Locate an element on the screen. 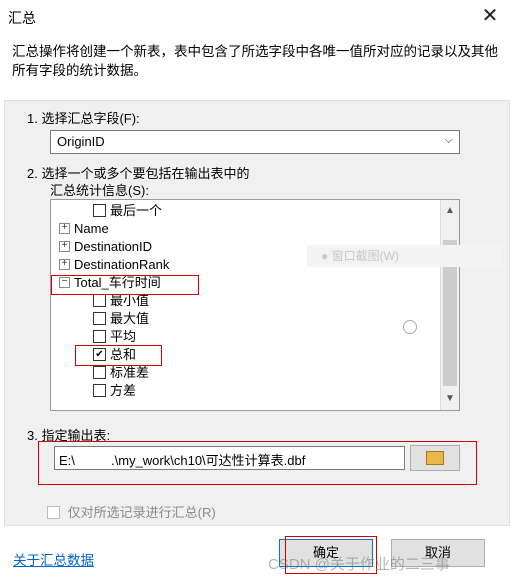 Image resolution: width=514 pixels, height=581 pixels. chevron-down-icon: ⌵ is located at coordinates (449, 140).